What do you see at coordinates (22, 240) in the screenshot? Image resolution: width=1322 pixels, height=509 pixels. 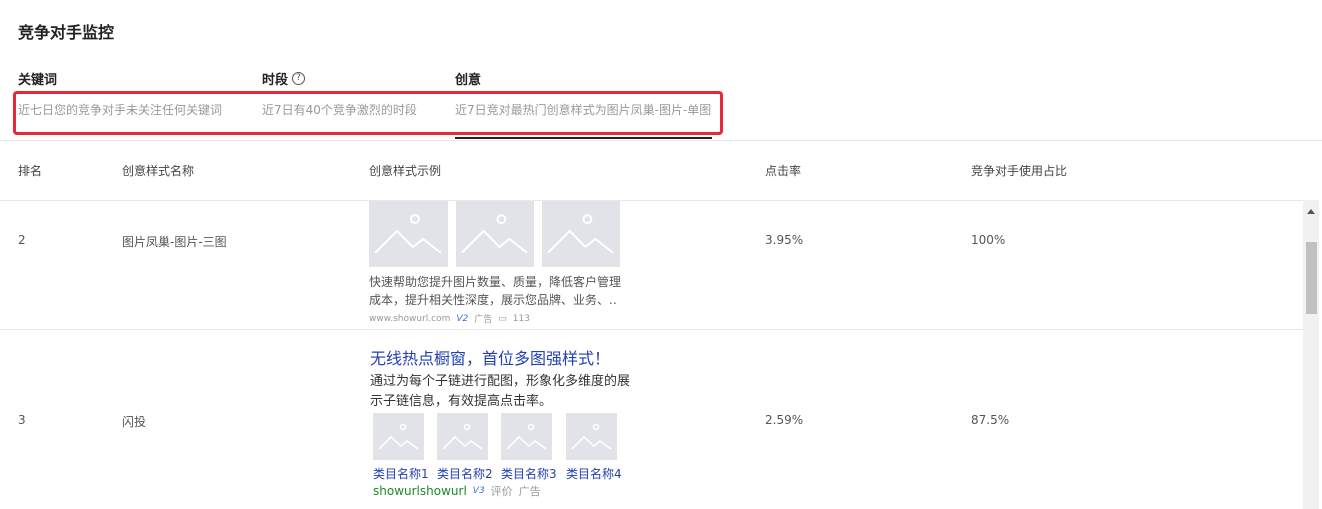 I see `row-rank: 2` at bounding box center [22, 240].